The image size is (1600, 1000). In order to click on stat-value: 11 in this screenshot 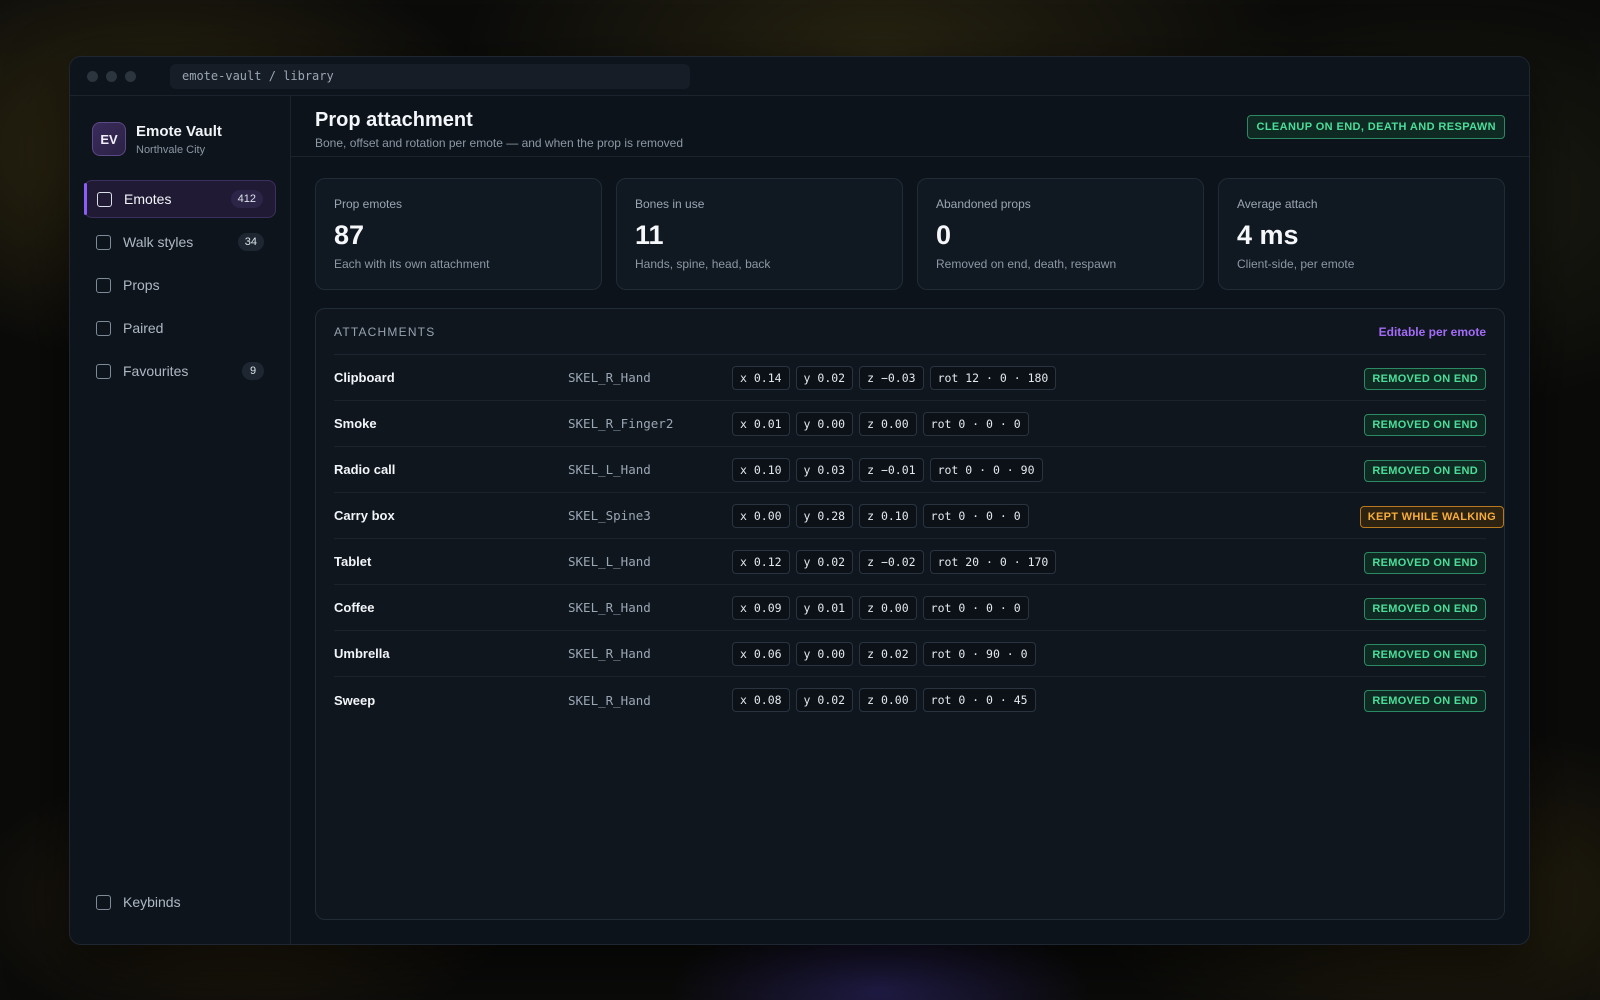, I will do `click(649, 235)`.